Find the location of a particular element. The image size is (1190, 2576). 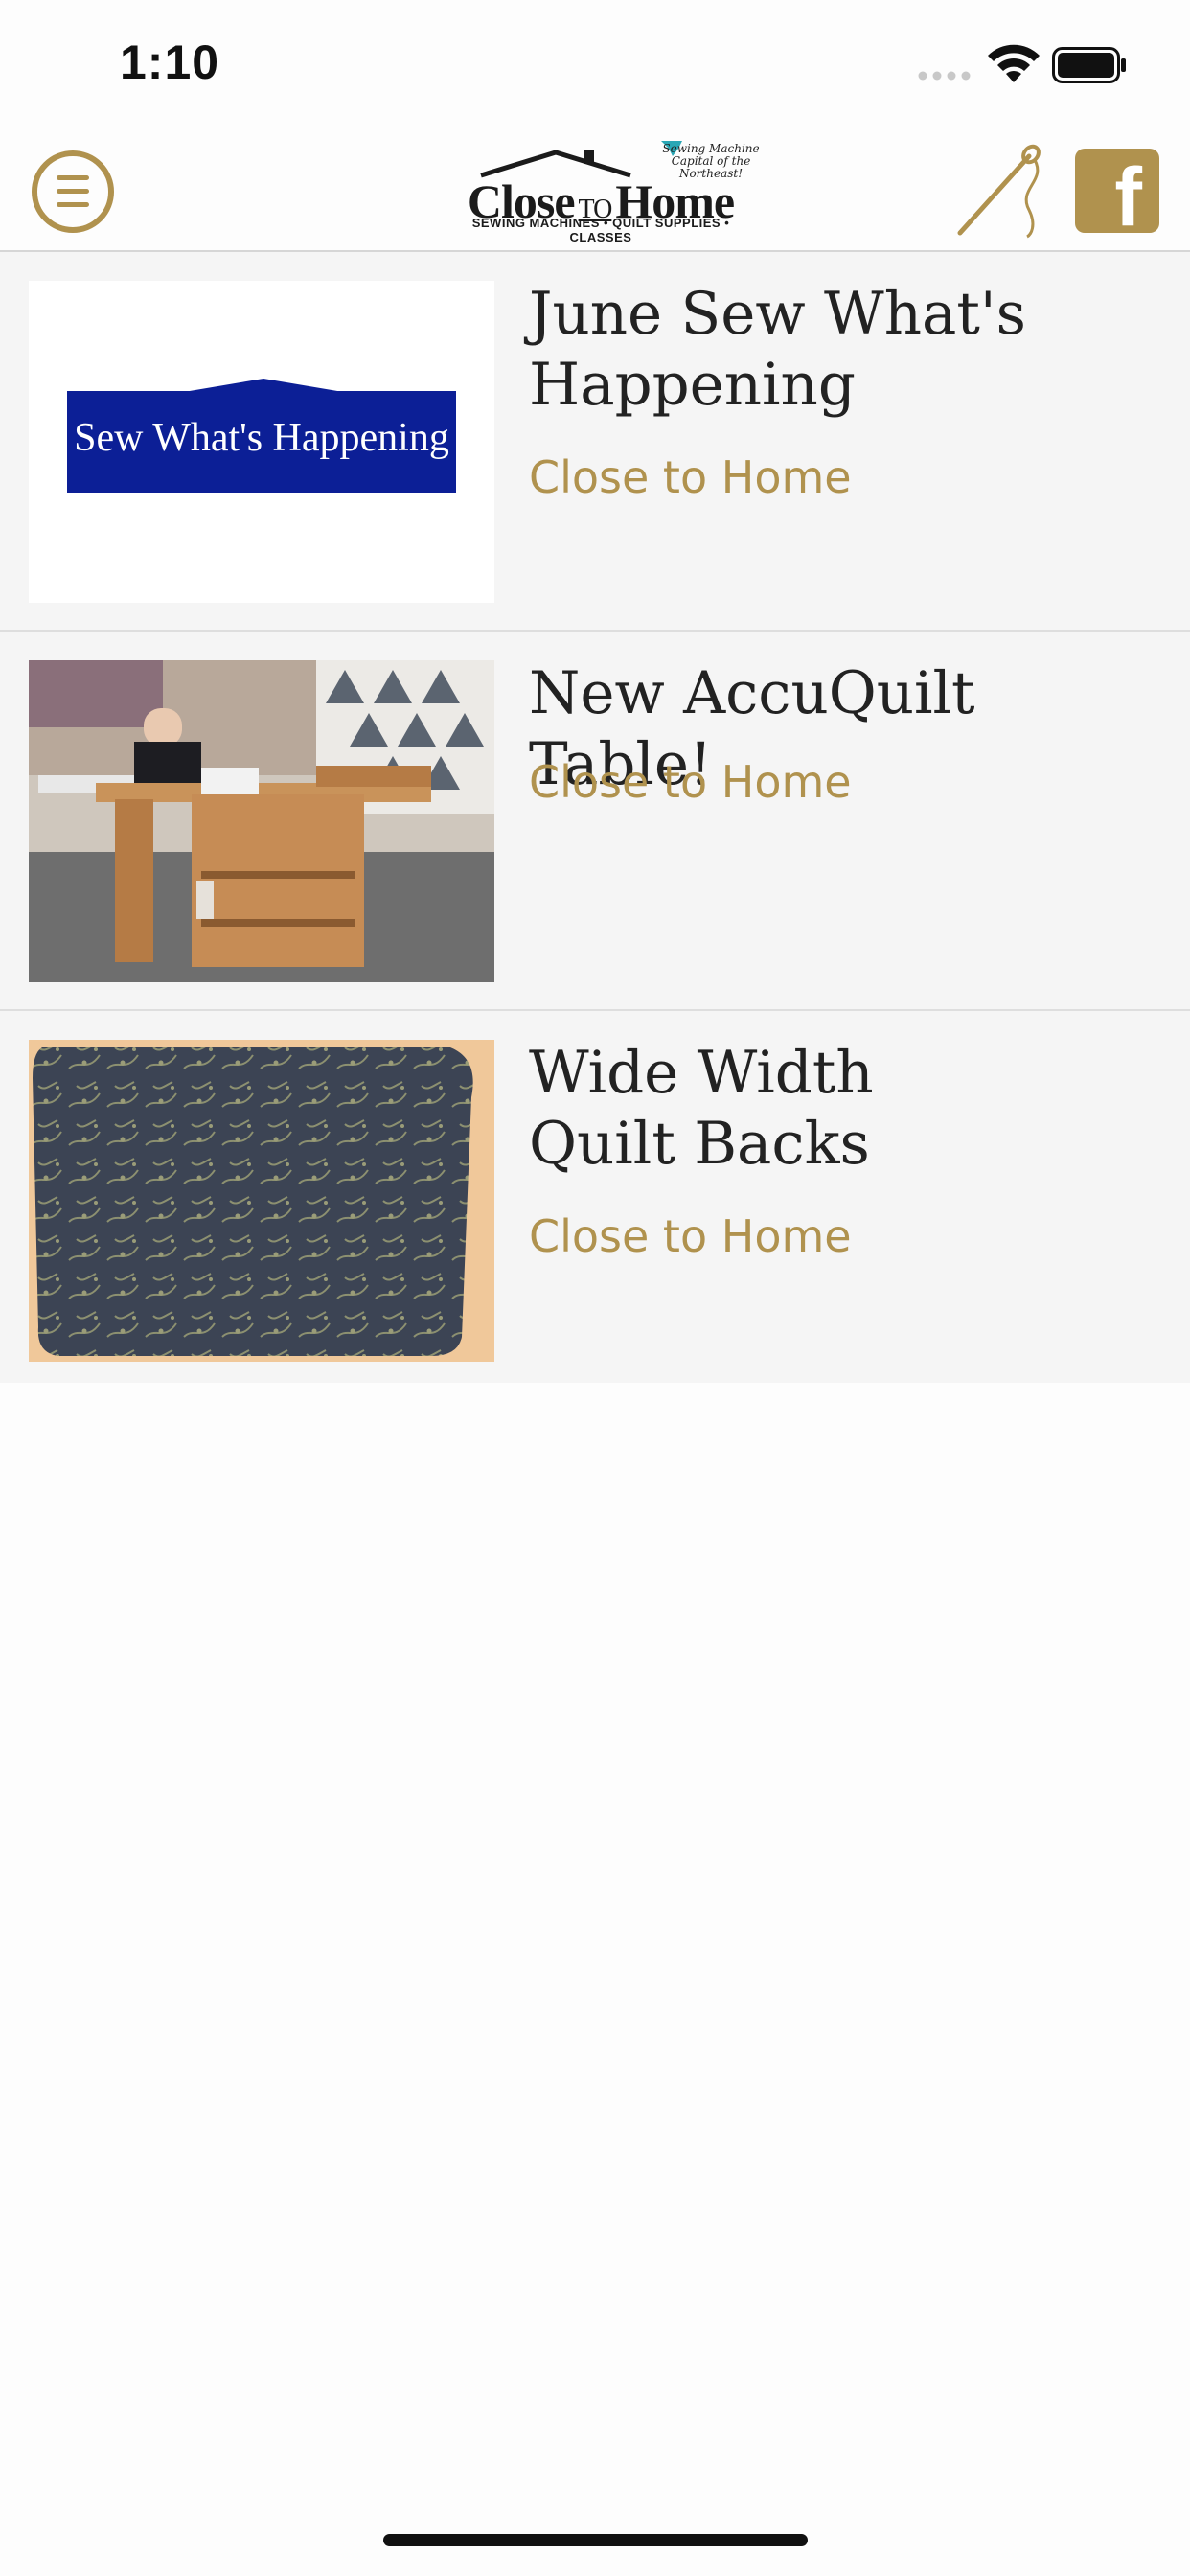

wifi-icon is located at coordinates (1014, 63).